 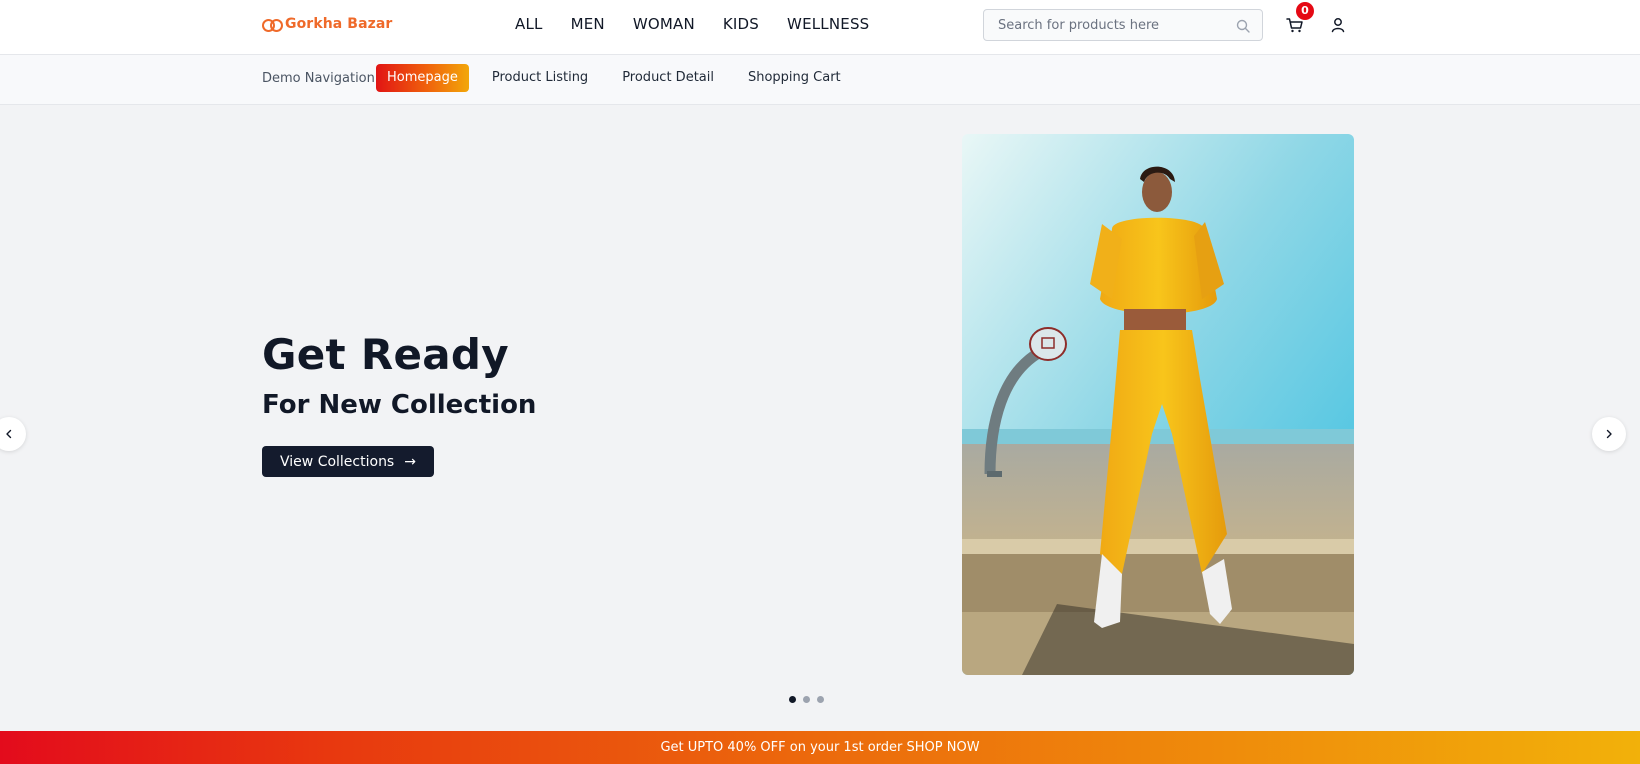 I want to click on logo: Gorkha Bazar, so click(x=327, y=24).